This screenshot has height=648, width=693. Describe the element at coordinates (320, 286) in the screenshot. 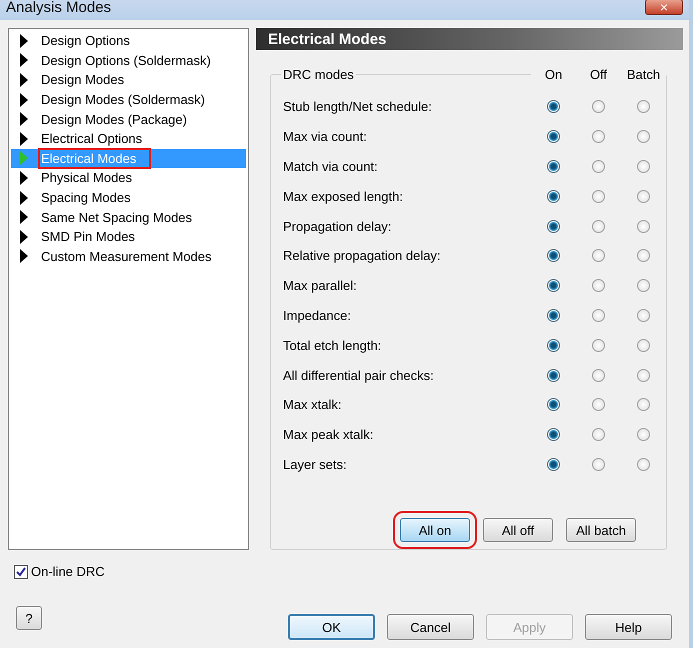

I see `mode-label: Max parallel:` at that location.